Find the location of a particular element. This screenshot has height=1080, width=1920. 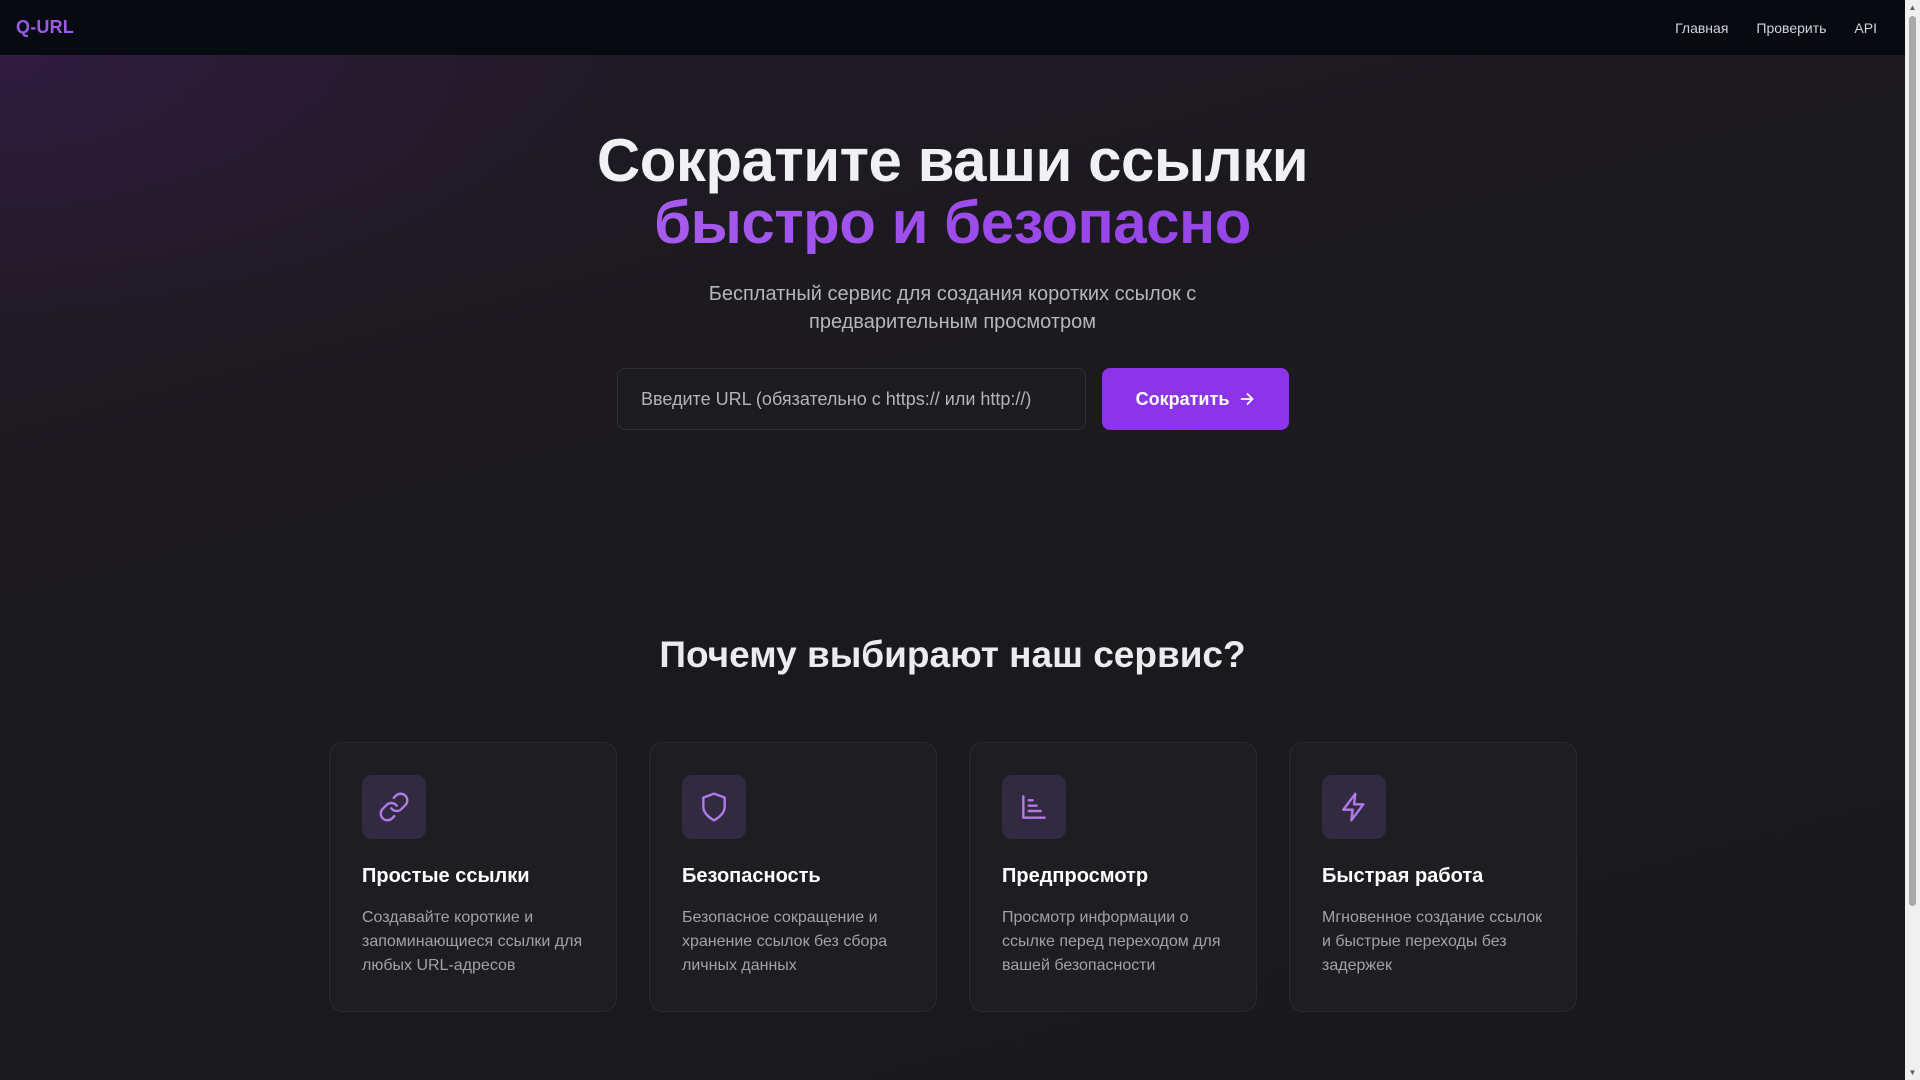

logo: Q-URL is located at coordinates (45, 27).